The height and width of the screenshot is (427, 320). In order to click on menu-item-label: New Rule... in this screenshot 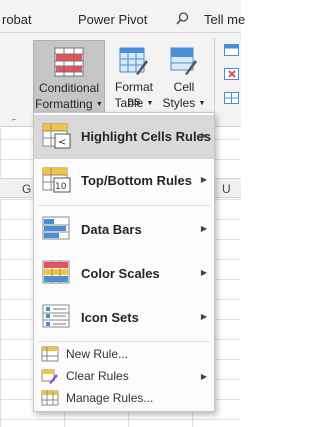, I will do `click(97, 354)`.